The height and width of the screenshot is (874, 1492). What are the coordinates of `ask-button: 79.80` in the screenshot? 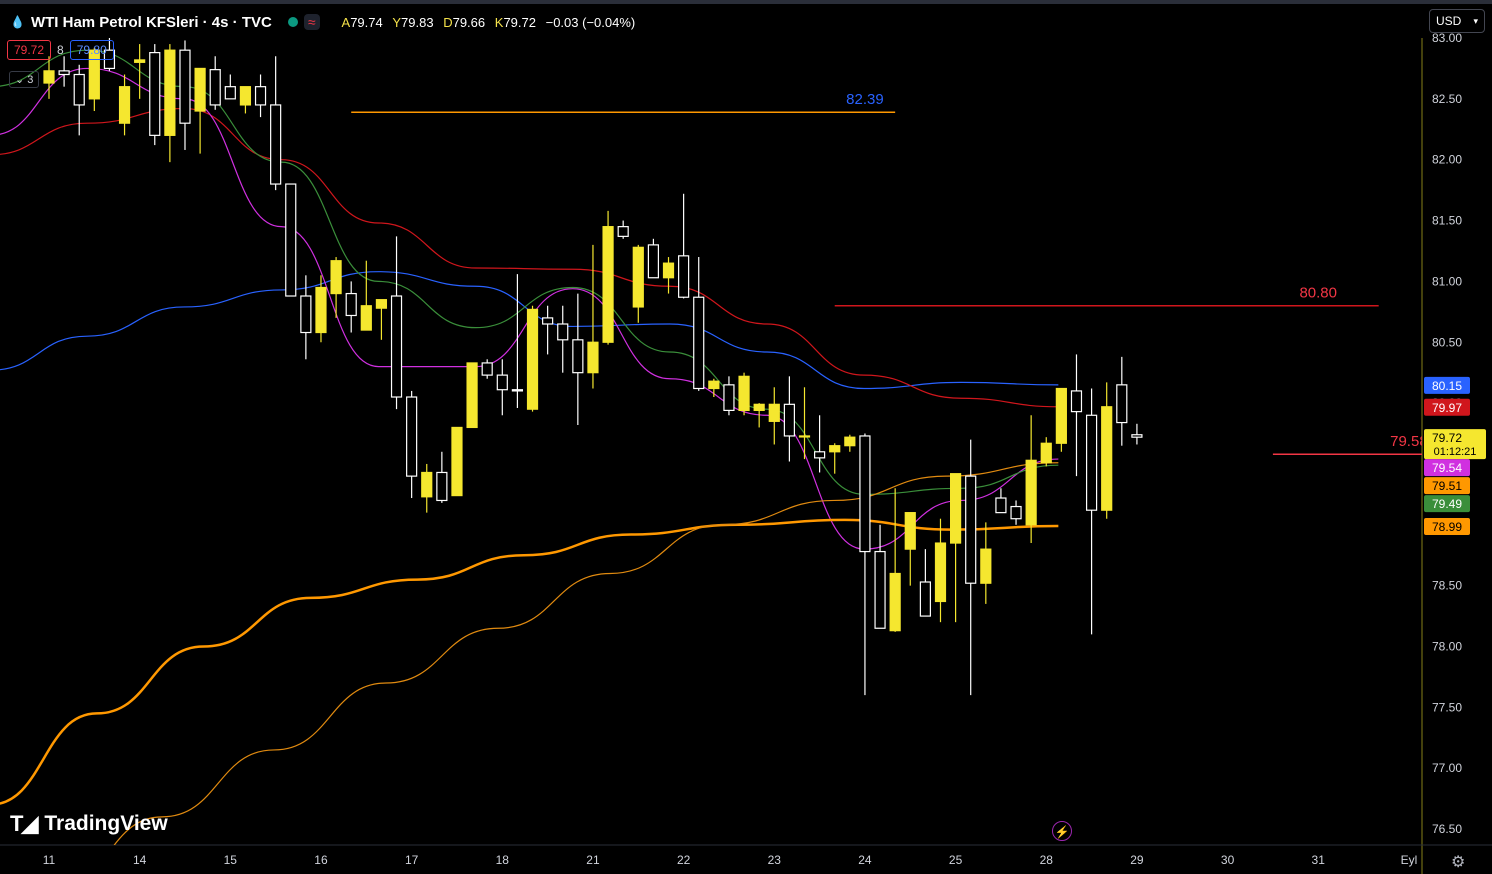 It's located at (91, 50).